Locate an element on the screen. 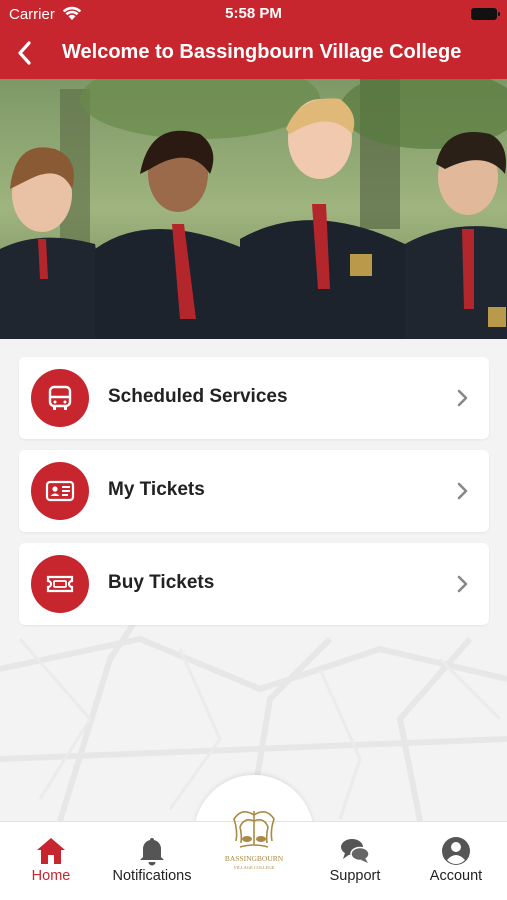  menu-item-label: My Tickets is located at coordinates (156, 489).